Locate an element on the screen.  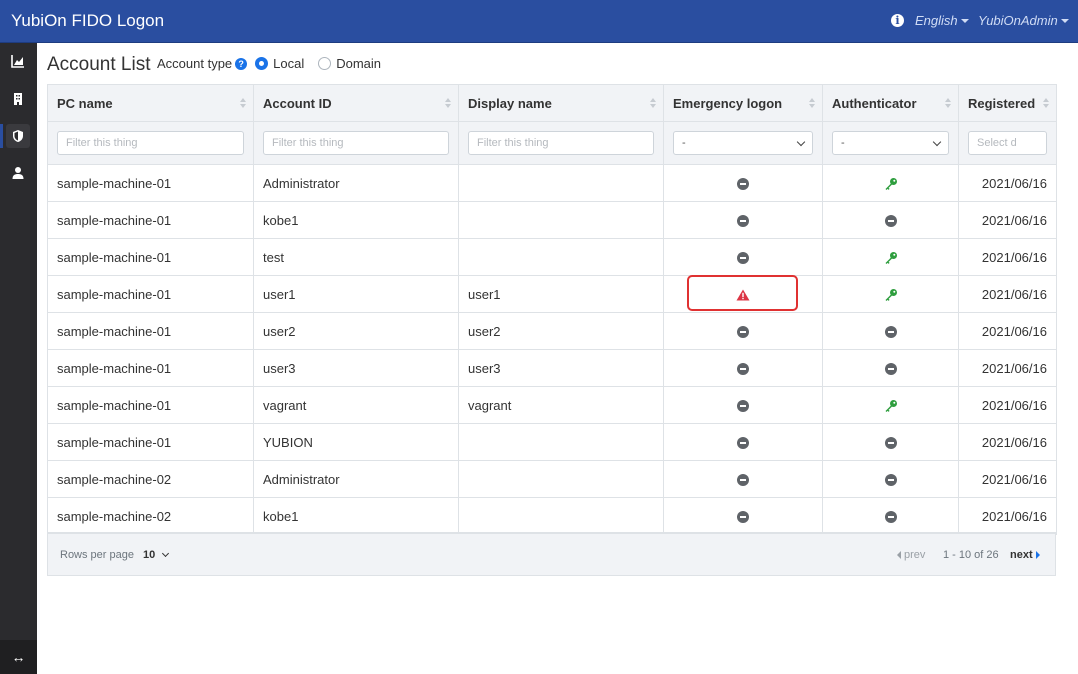
filter-registered-date-input is located at coordinates (1007, 143).